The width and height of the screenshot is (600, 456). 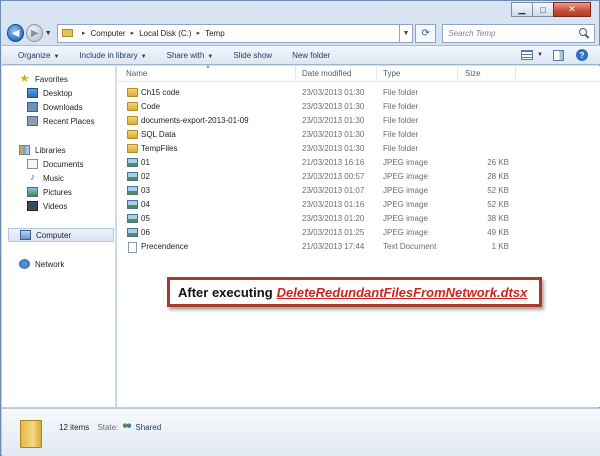 What do you see at coordinates (32, 206) in the screenshot?
I see `videos-icon` at bounding box center [32, 206].